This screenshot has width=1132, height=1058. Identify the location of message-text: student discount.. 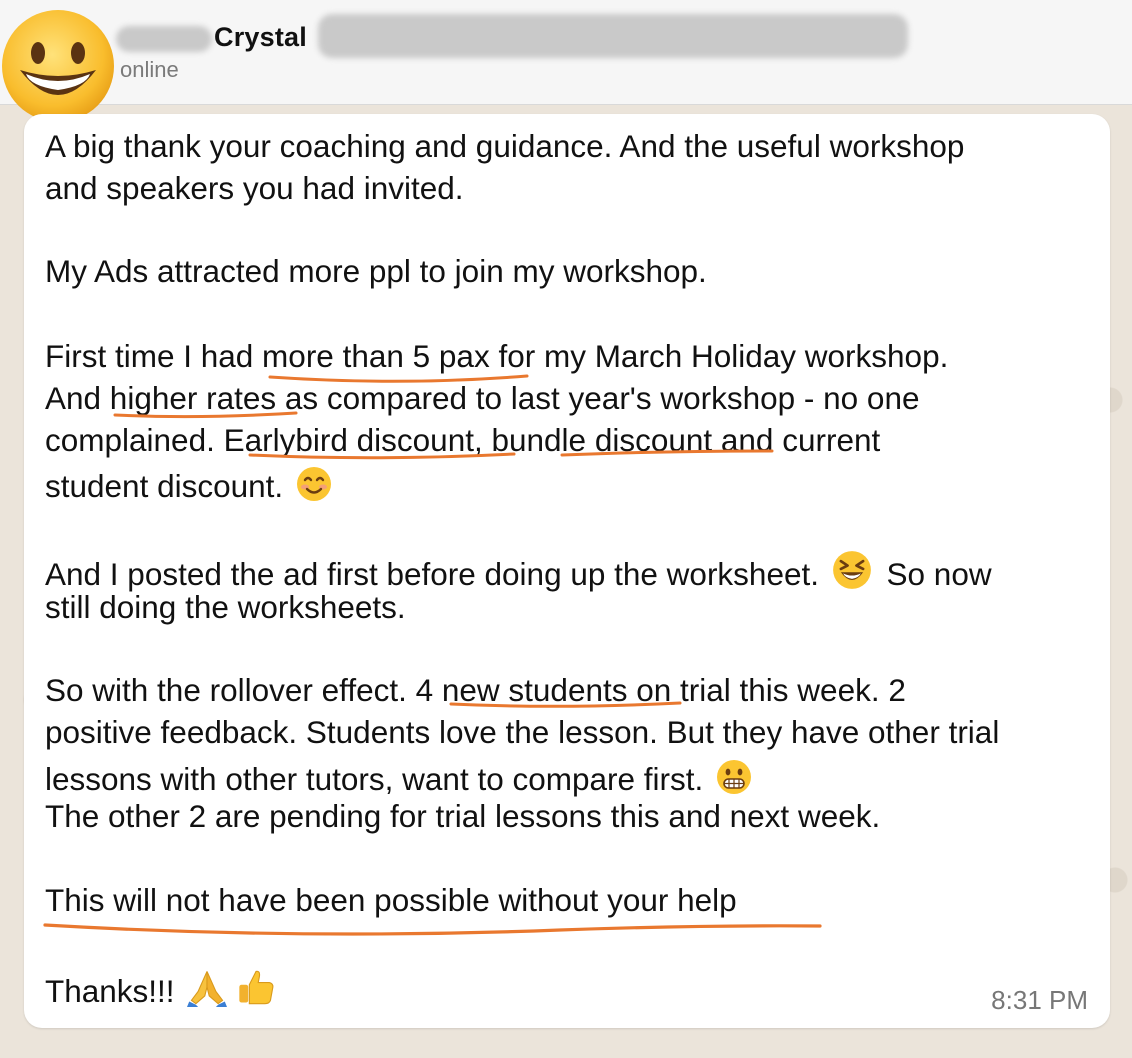
(164, 486).